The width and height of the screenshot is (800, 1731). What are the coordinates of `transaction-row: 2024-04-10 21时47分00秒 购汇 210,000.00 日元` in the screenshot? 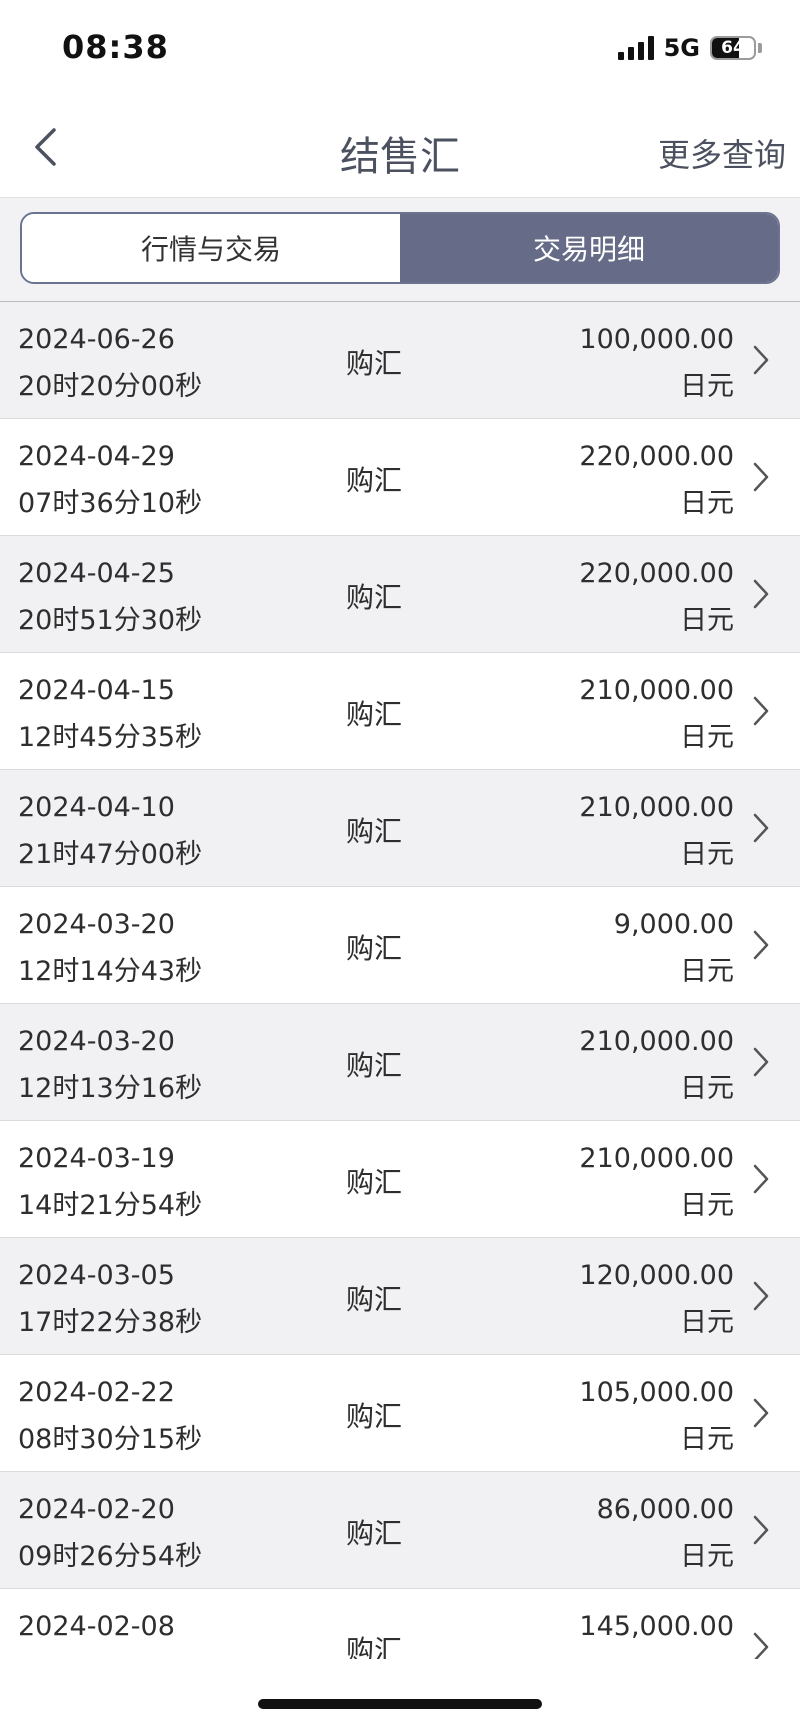 It's located at (400, 828).